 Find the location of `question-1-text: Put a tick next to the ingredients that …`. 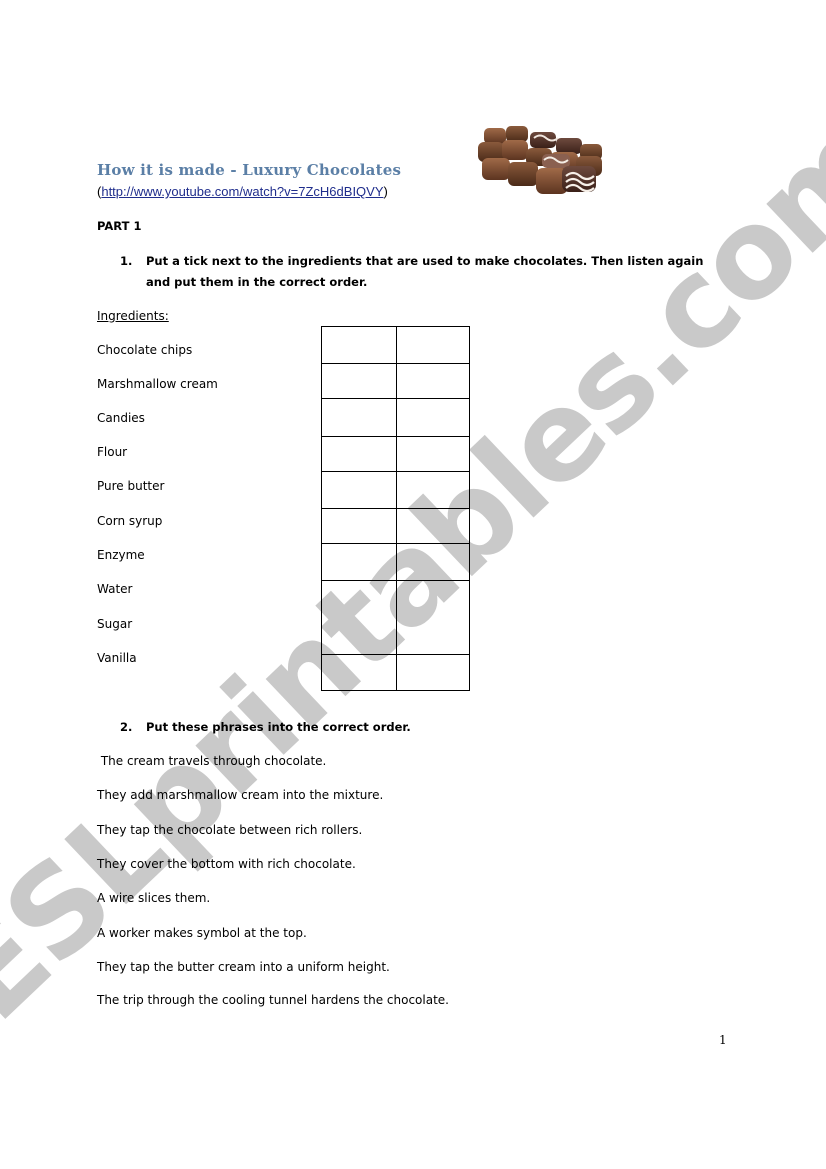

question-1-text: Put a tick next to the ingredients that … is located at coordinates (425, 271).